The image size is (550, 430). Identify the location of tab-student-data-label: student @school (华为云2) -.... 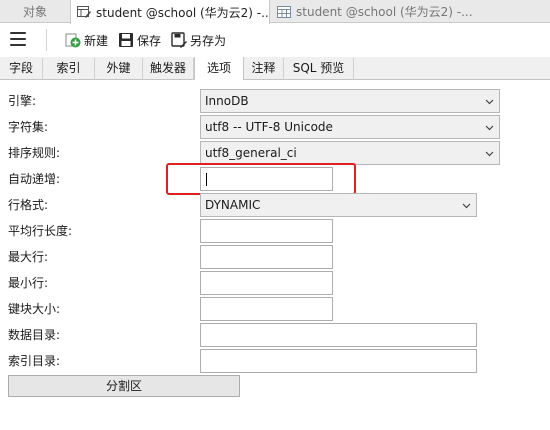
(384, 12).